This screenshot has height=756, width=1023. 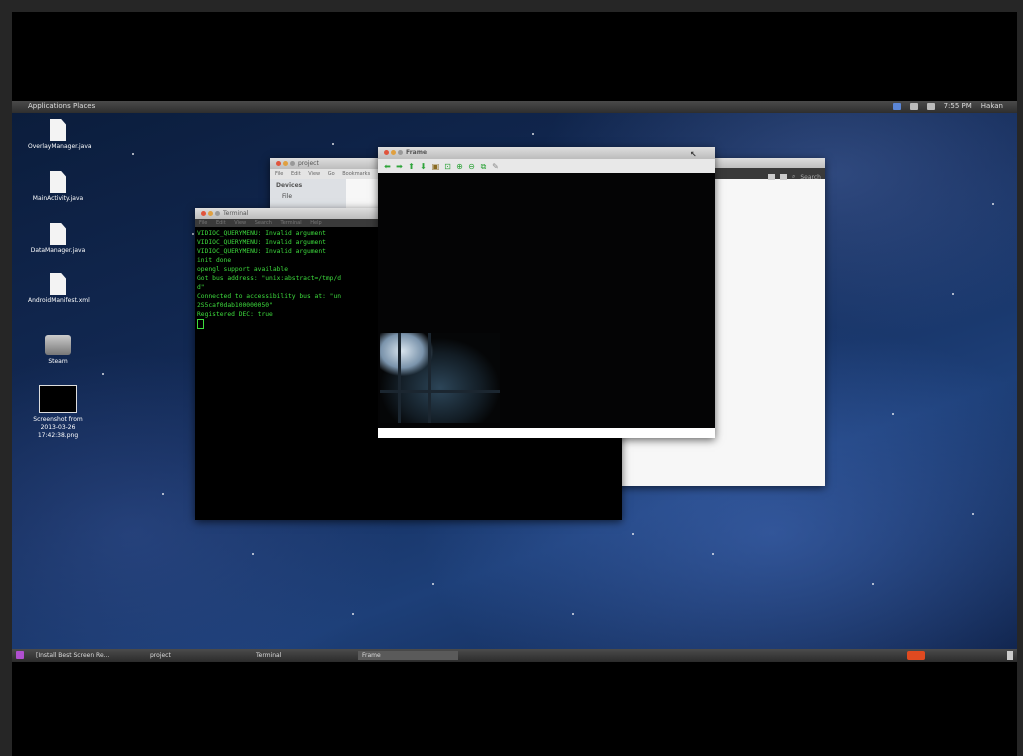 I want to click on zoom-in-icon: ⊕, so click(x=459, y=166).